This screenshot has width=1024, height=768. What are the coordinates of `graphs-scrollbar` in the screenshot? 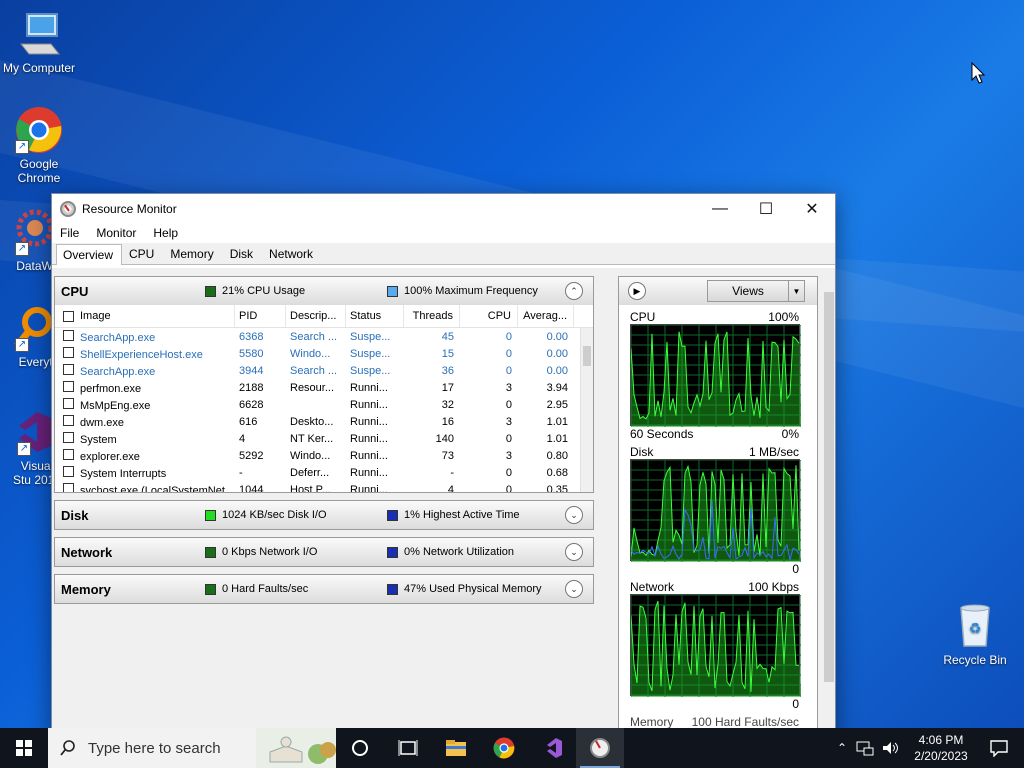 It's located at (828, 486).